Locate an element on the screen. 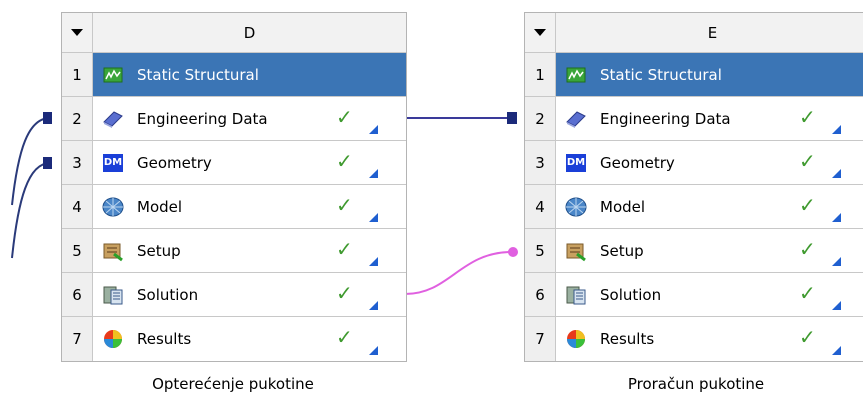 The image size is (863, 399). system-e-caption: Proračun pukotine is located at coordinates (693, 384).